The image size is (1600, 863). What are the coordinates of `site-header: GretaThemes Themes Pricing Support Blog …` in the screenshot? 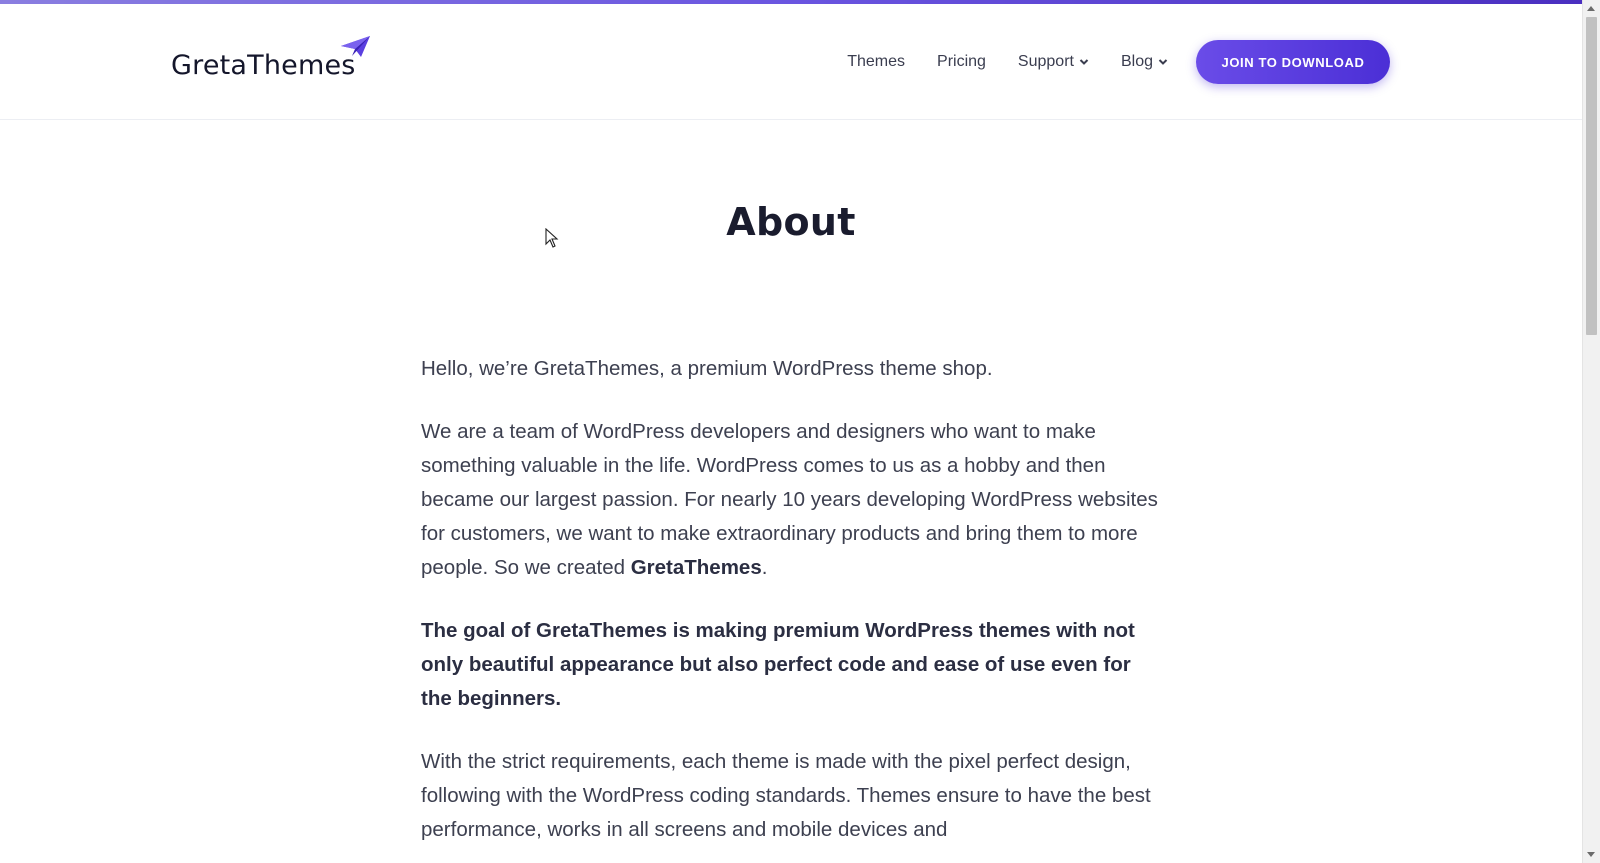 It's located at (791, 62).